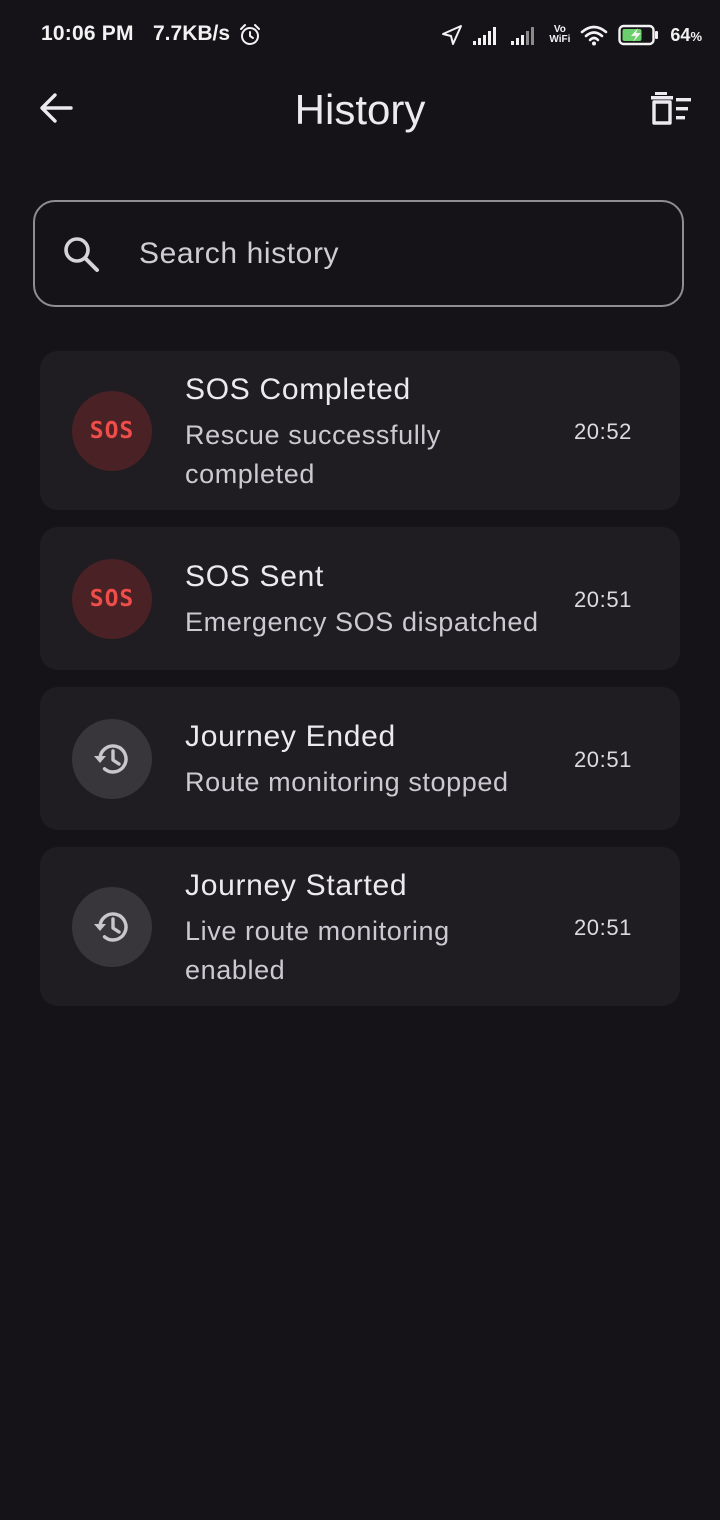  Describe the element at coordinates (696, 36) in the screenshot. I see `battery-percent-unit: %` at that location.